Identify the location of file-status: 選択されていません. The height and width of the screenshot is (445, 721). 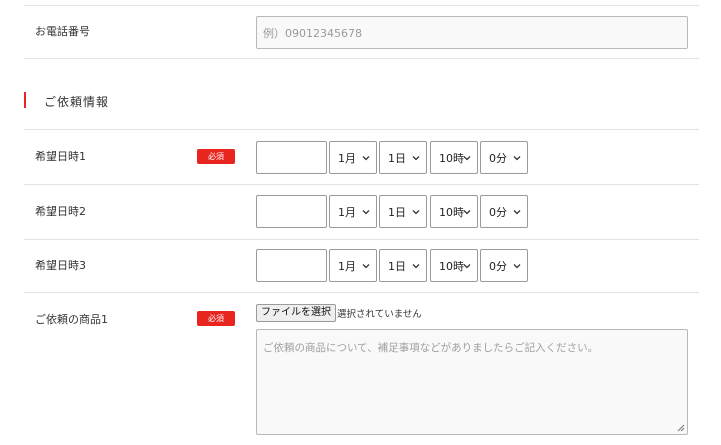
(379, 314).